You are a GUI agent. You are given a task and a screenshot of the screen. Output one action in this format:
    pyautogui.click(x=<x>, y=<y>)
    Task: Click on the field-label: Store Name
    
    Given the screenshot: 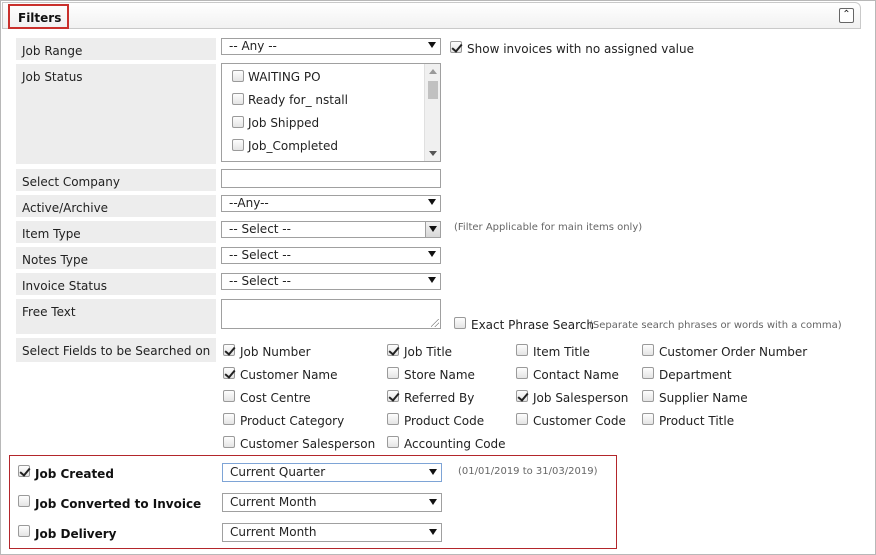 What is the action you would take?
    pyautogui.click(x=439, y=375)
    